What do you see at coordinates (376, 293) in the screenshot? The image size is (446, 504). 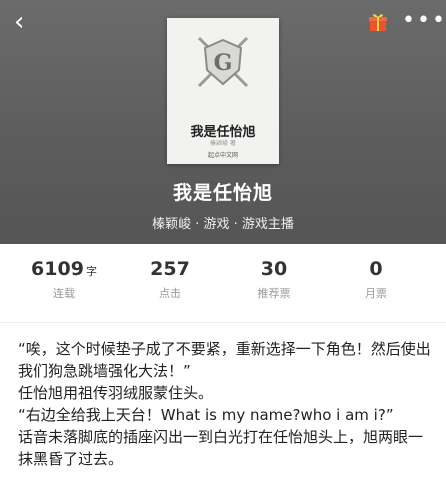 I see `stat-label: 月票` at bounding box center [376, 293].